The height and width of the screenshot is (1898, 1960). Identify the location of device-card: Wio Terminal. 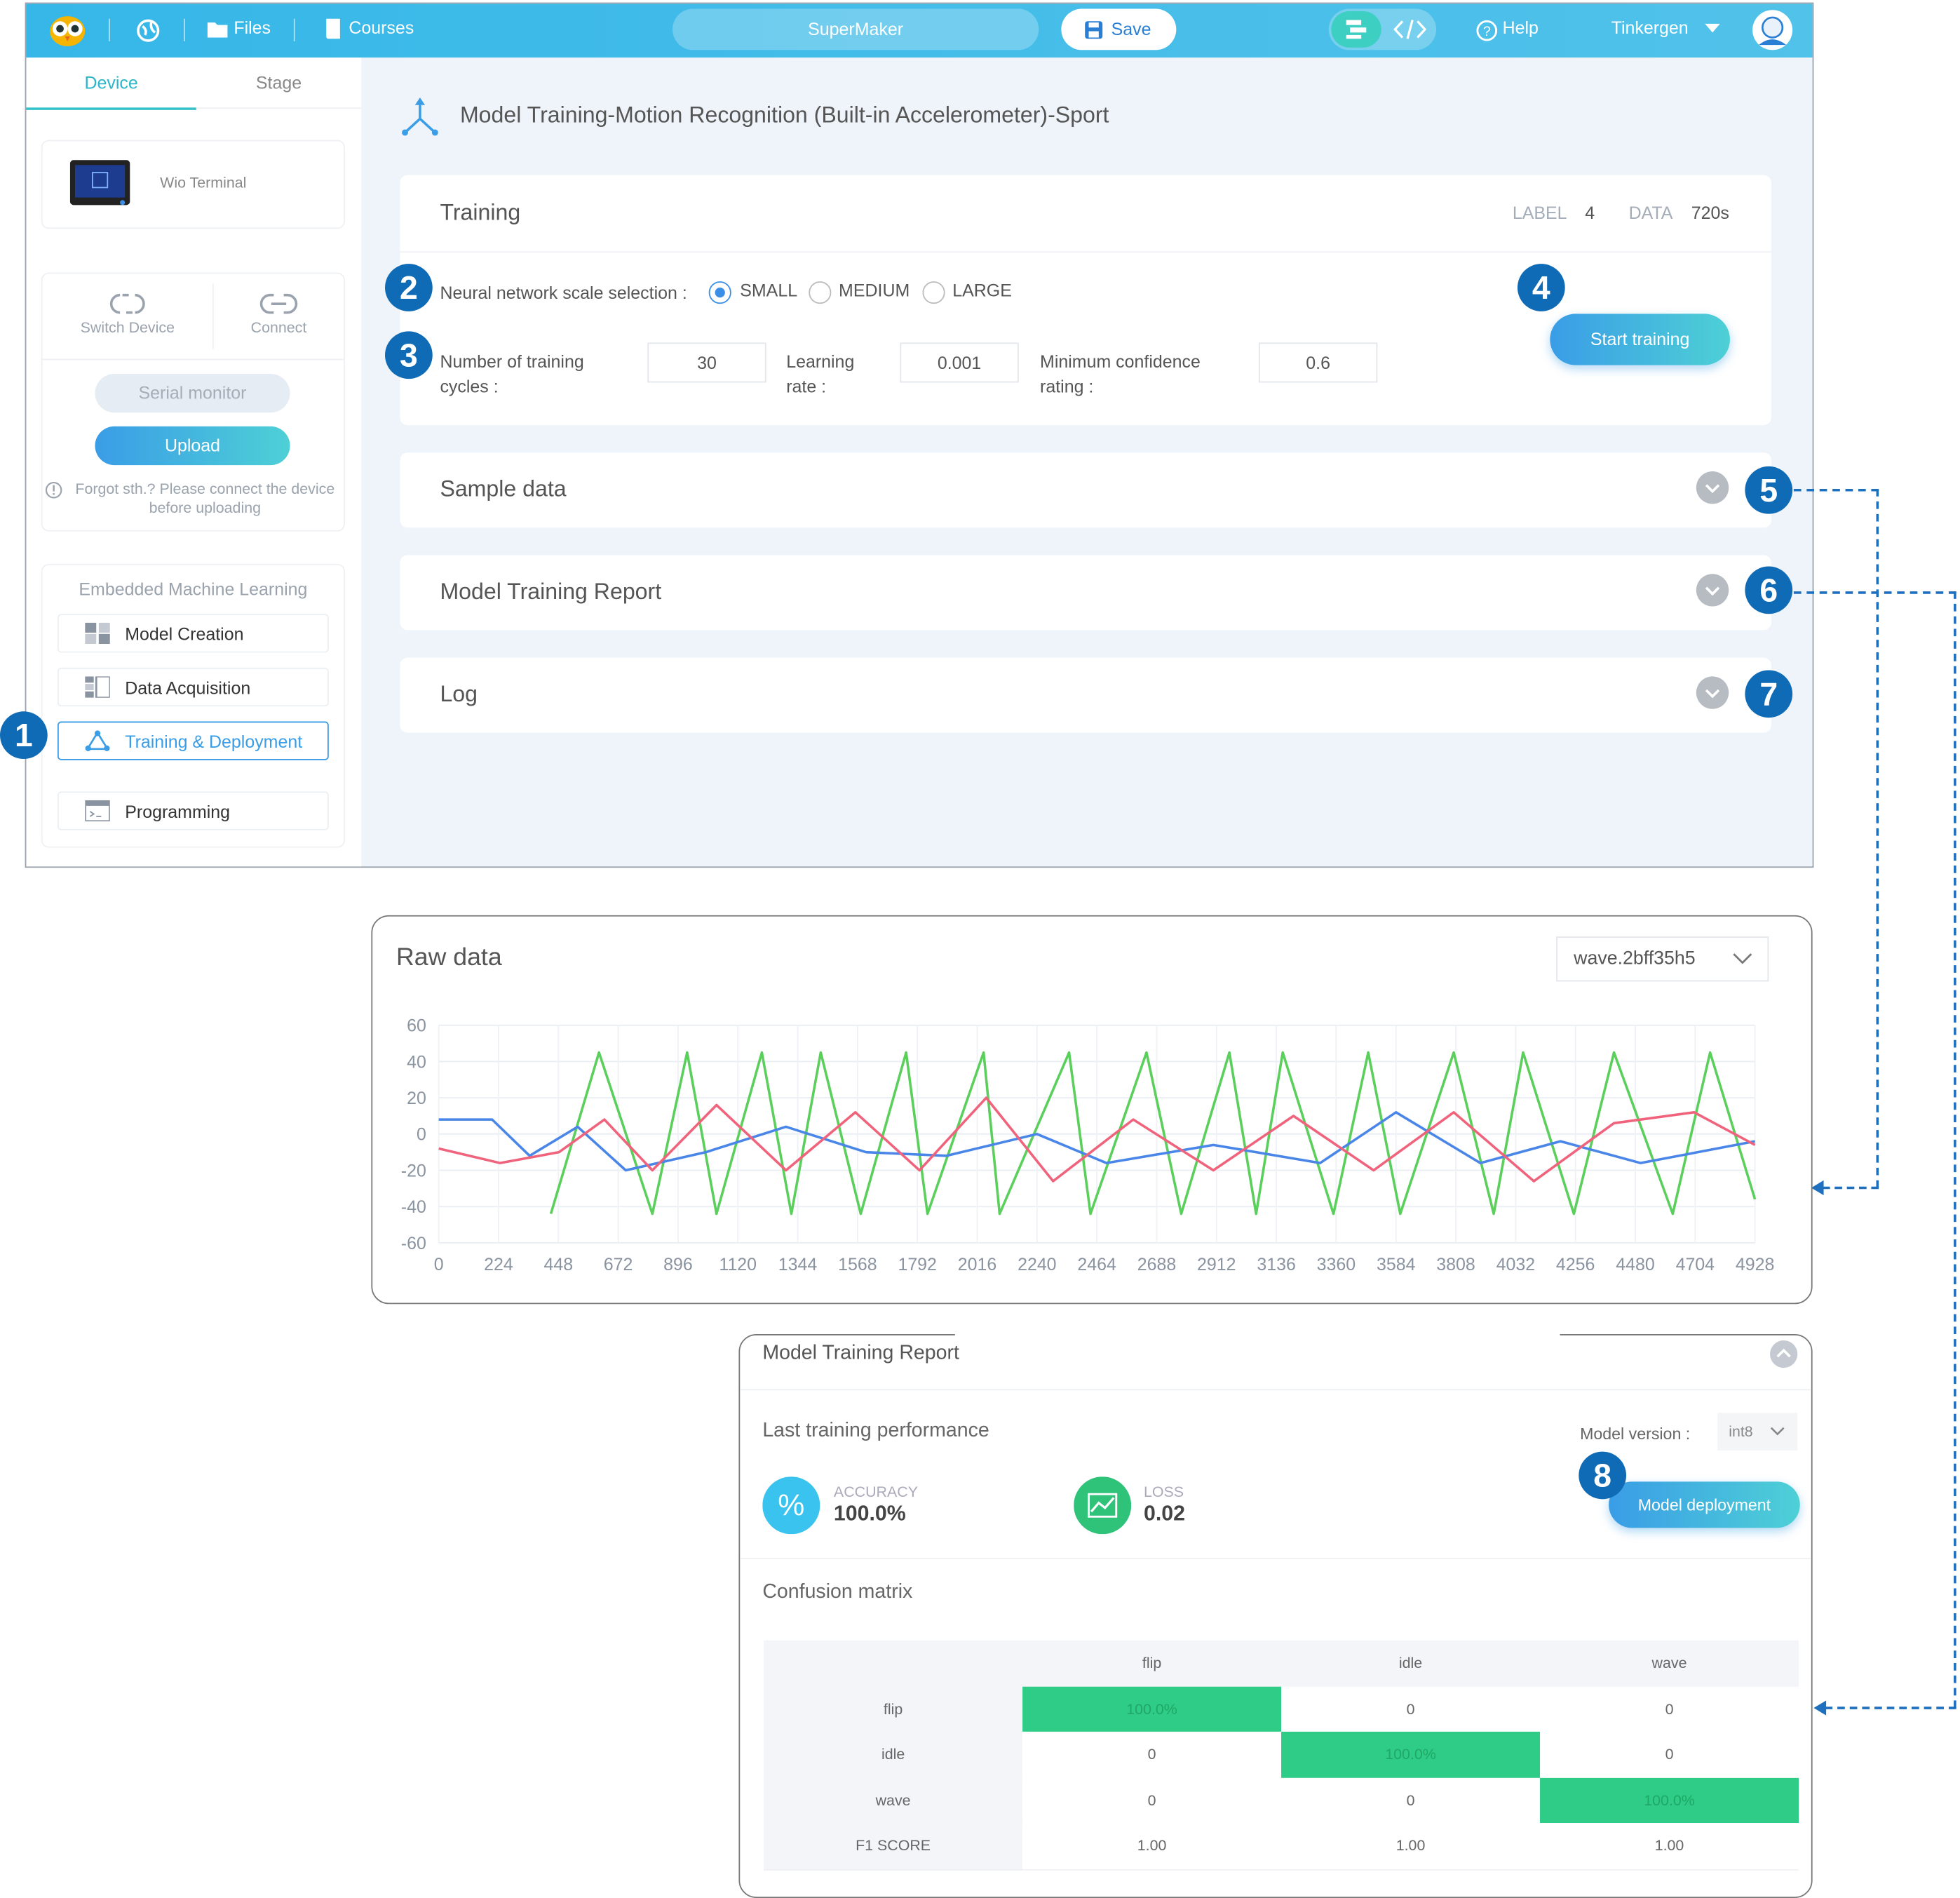
(193, 184).